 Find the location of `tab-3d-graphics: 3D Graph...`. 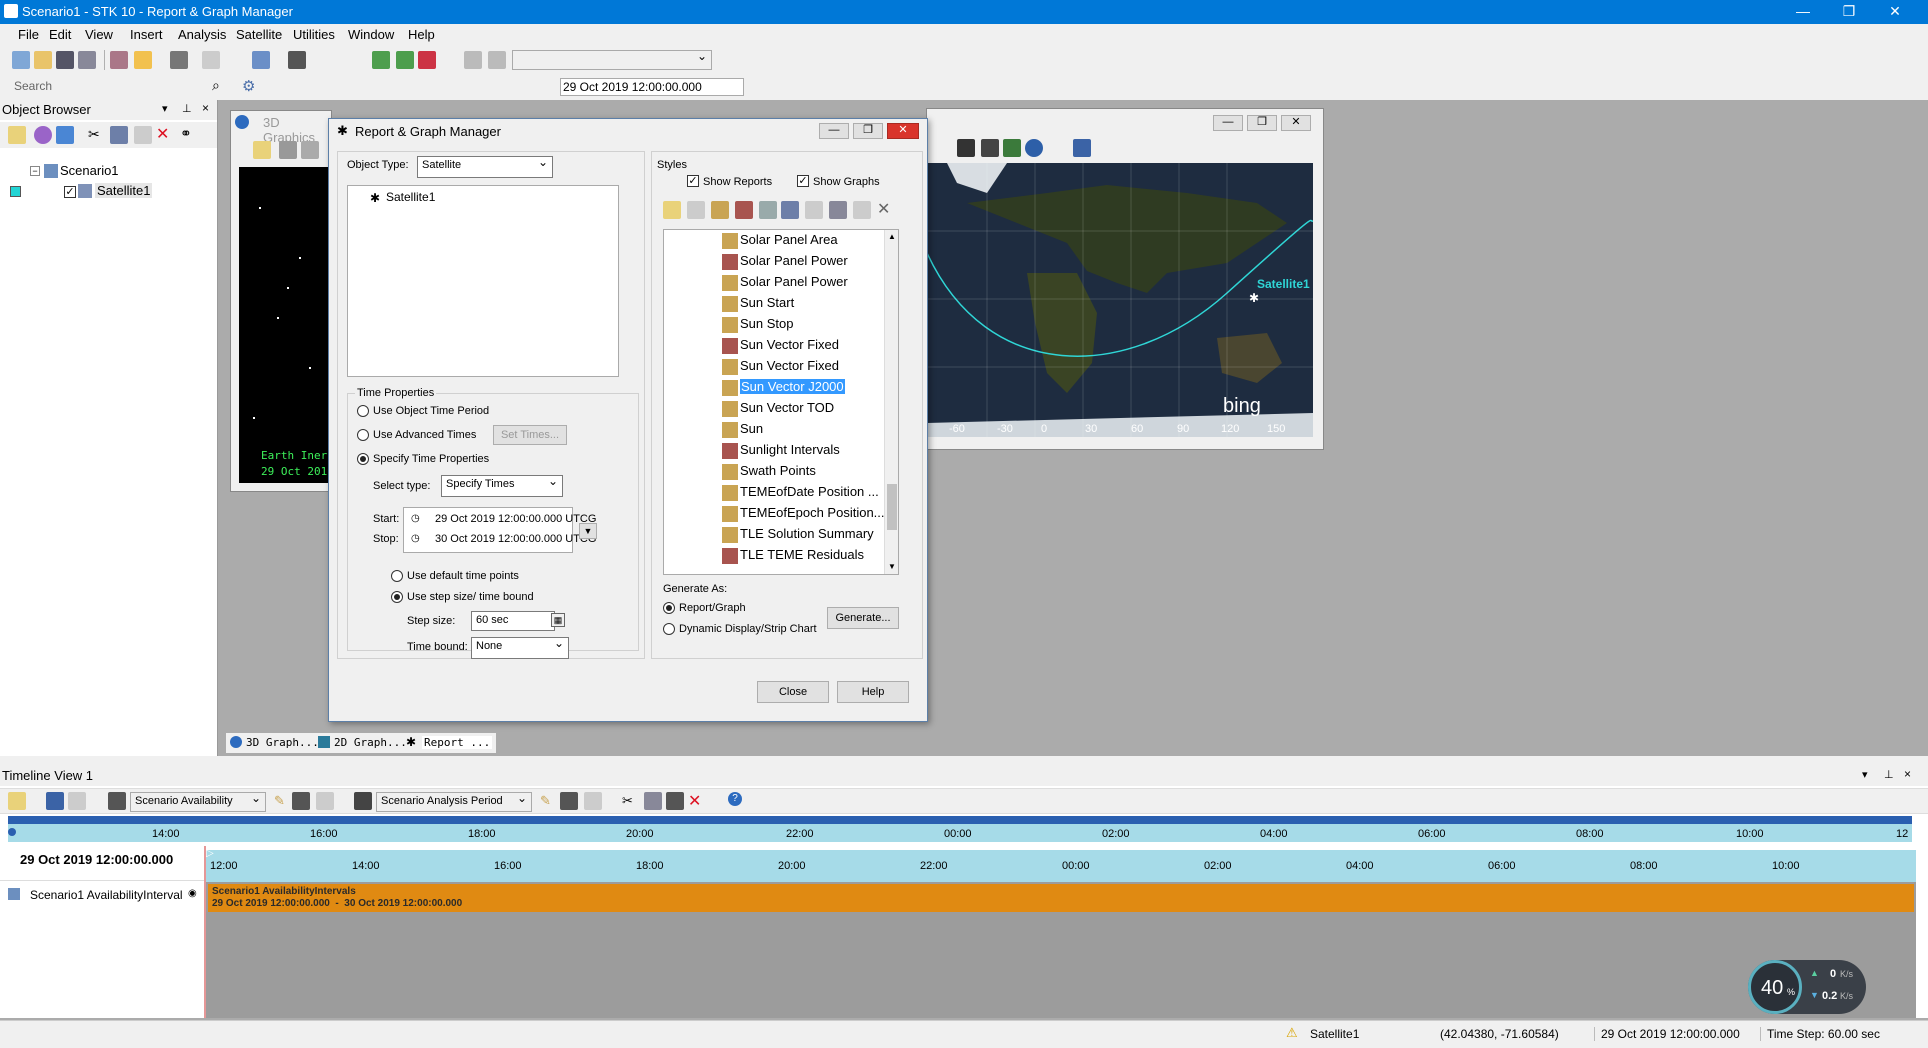

tab-3d-graphics: 3D Graph... is located at coordinates (282, 742).